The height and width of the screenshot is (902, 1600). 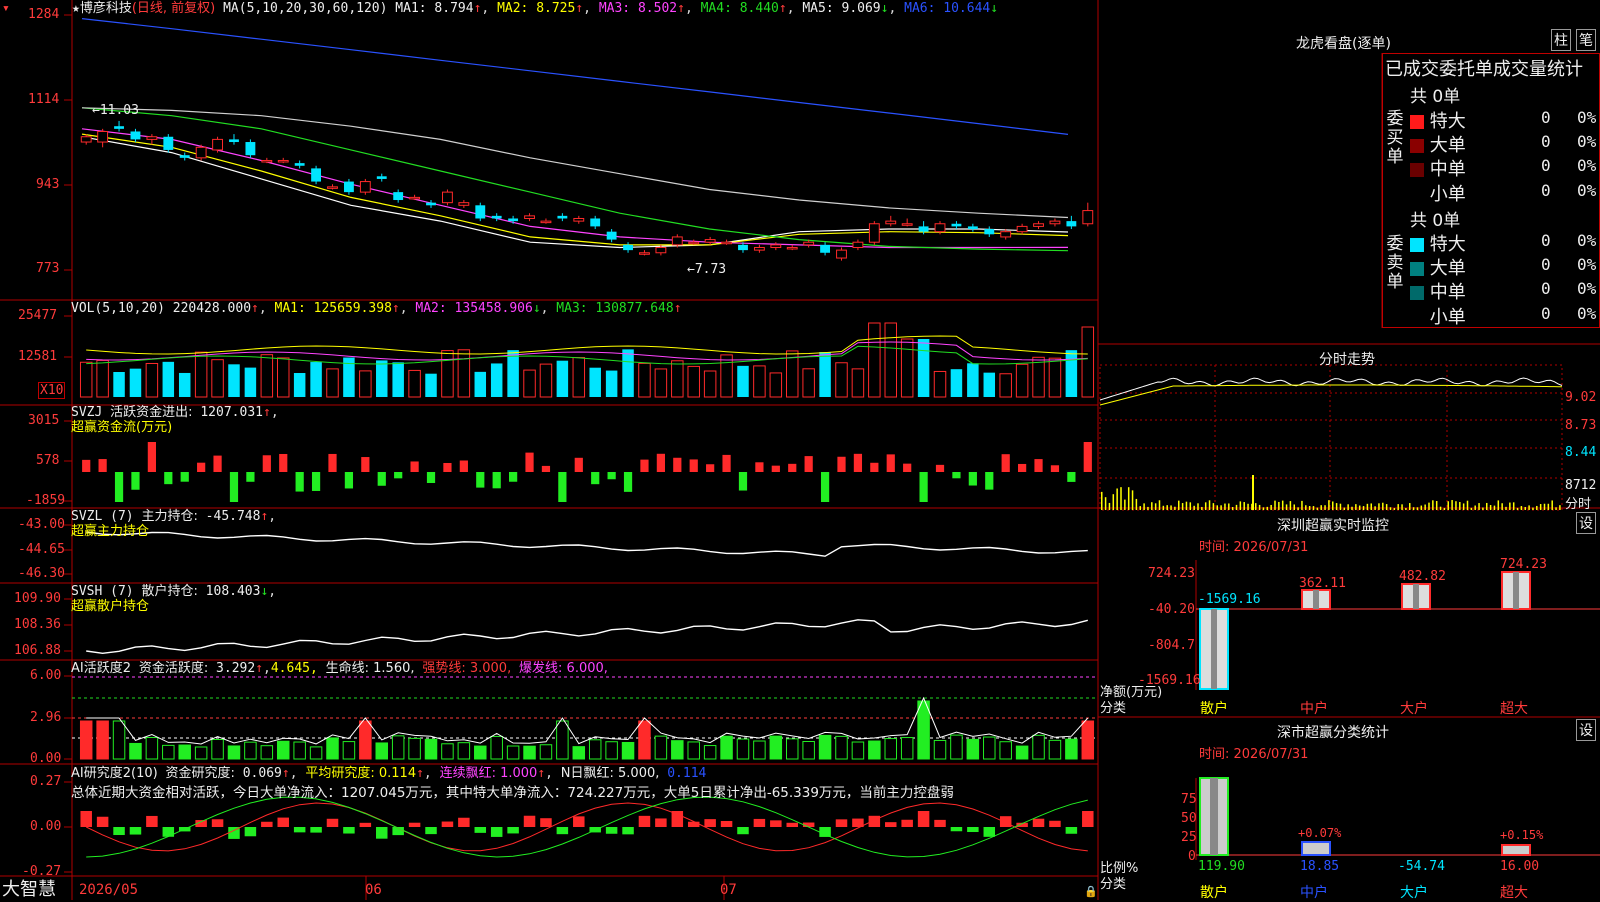 I want to click on svsh-subtitle: 超赢散户持仓, so click(x=110, y=606).